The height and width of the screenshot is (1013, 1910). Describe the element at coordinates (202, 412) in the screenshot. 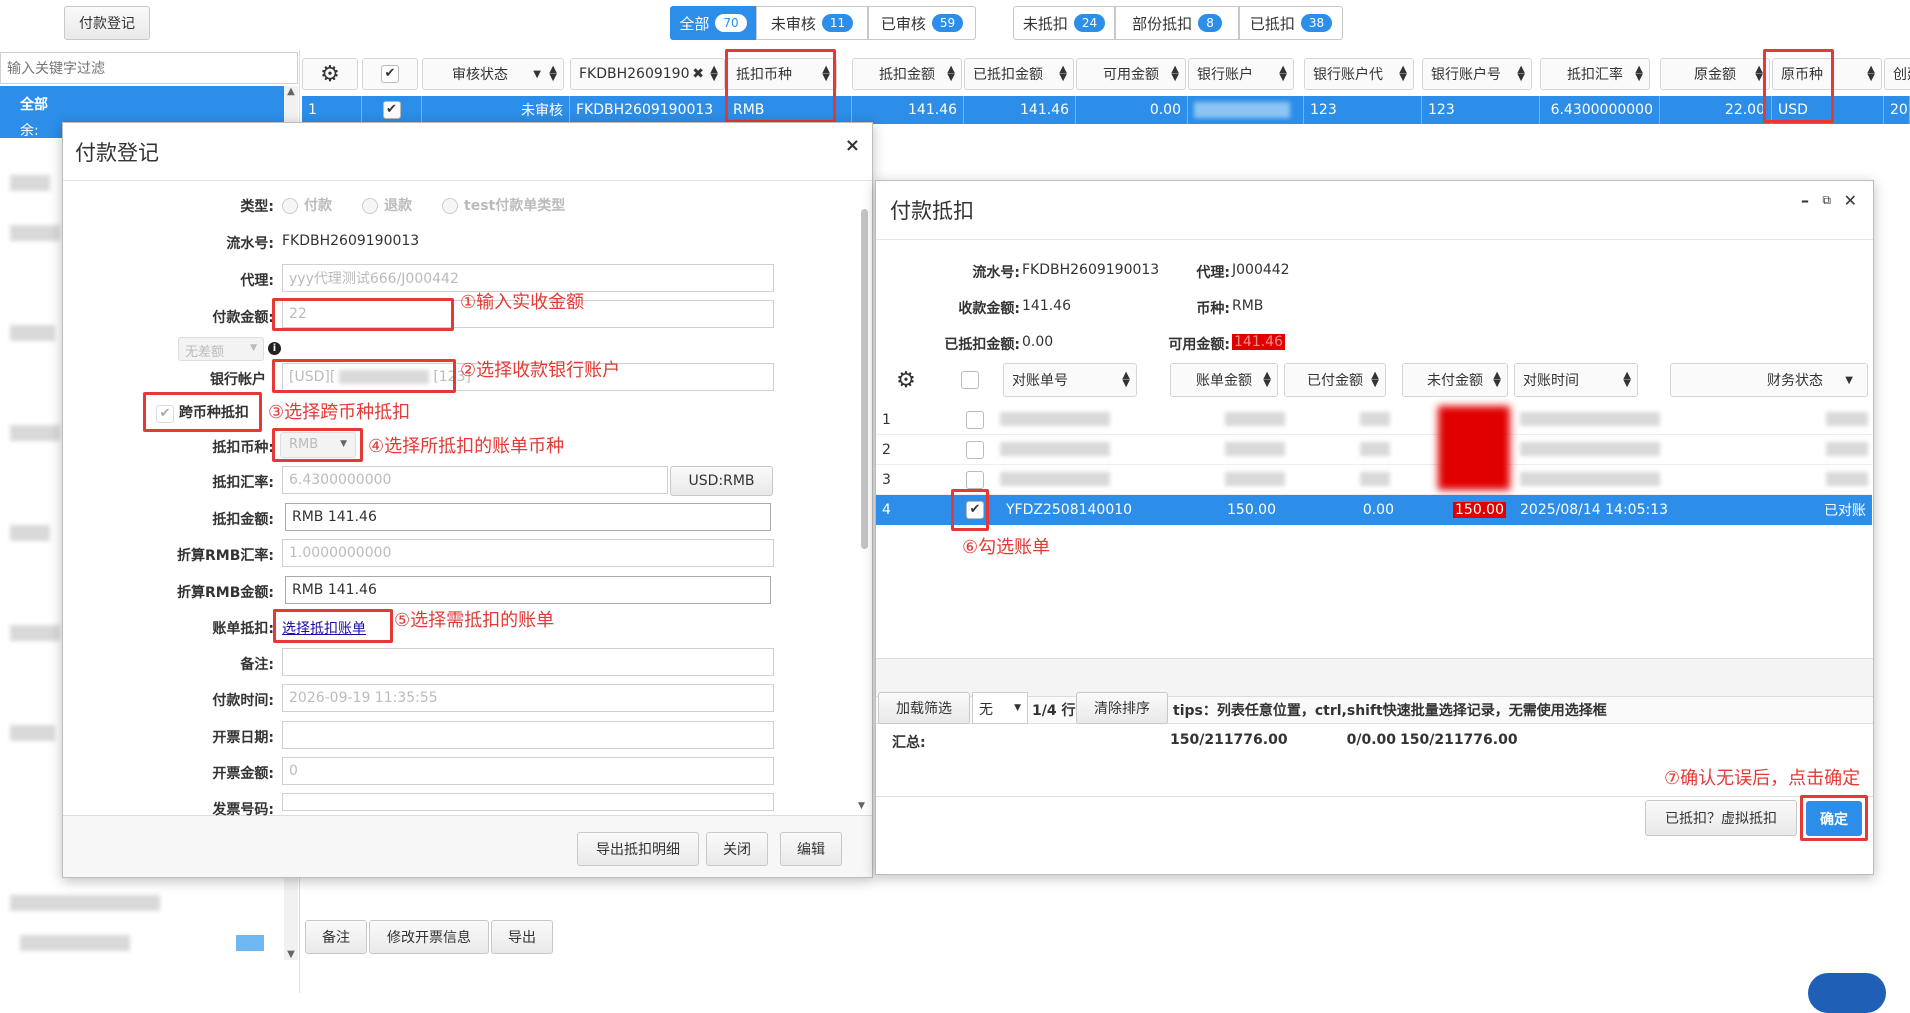

I see `cross-currency-checkbox: ✔ 跨币种抵扣` at that location.